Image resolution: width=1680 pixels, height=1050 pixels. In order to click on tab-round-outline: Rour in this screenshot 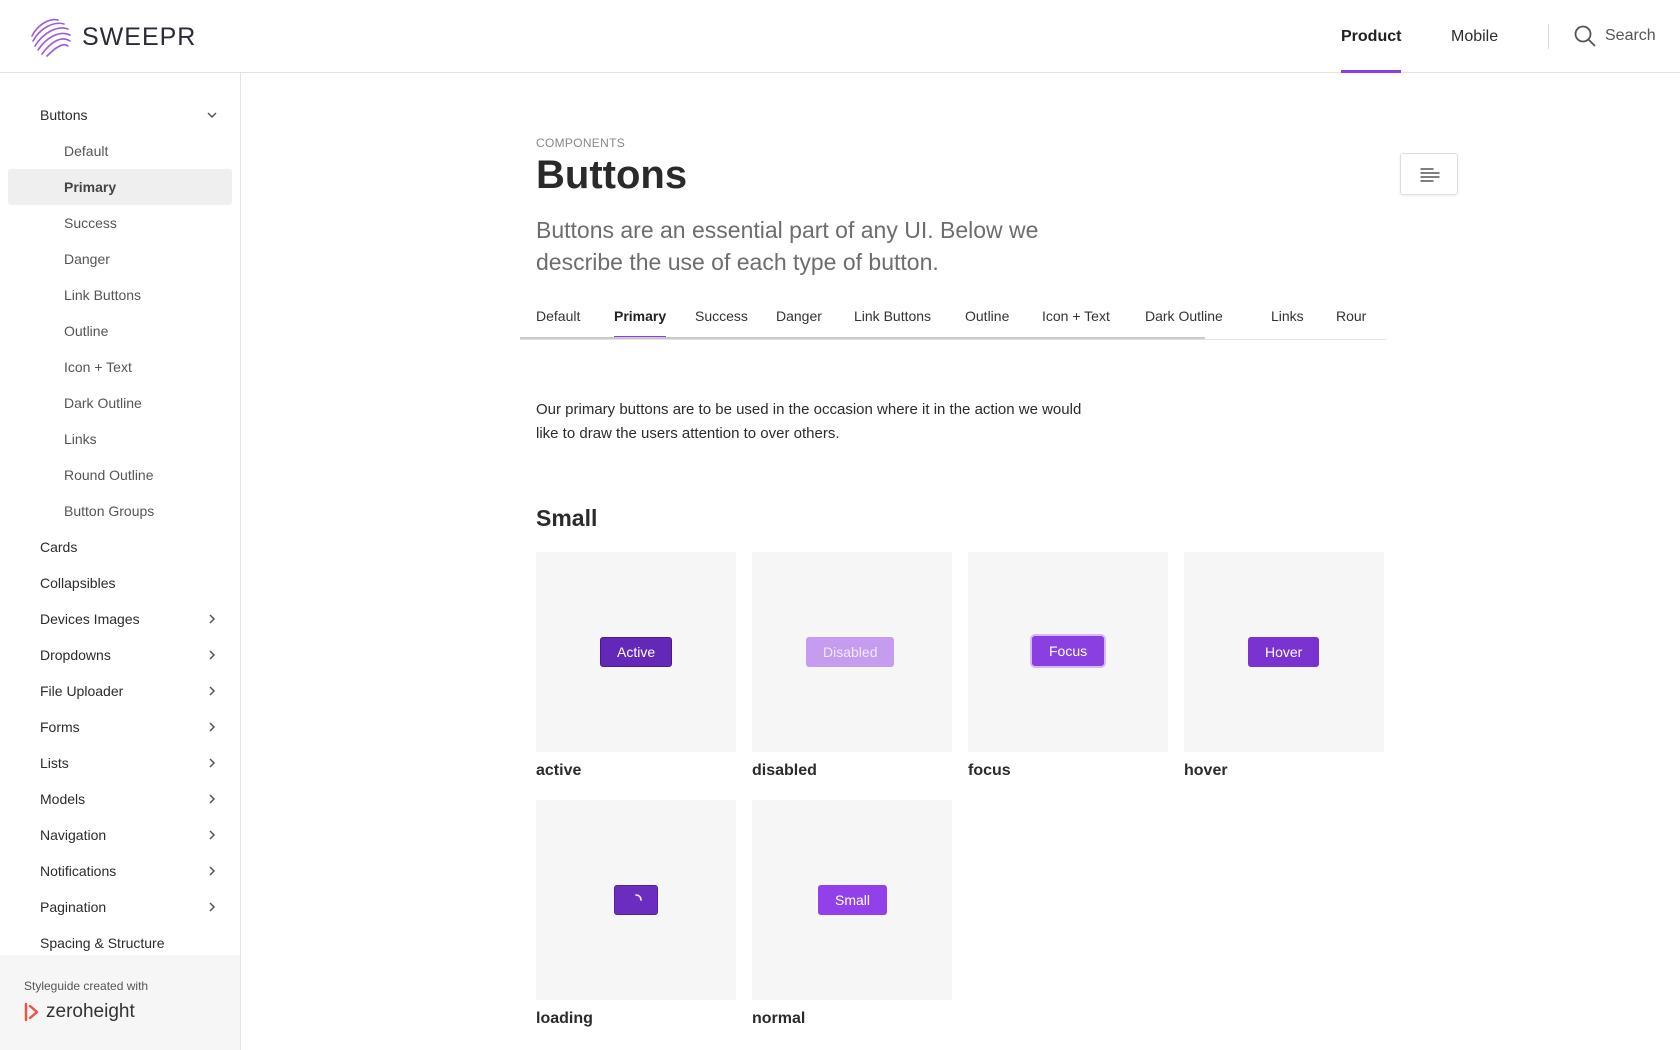, I will do `click(1351, 323)`.